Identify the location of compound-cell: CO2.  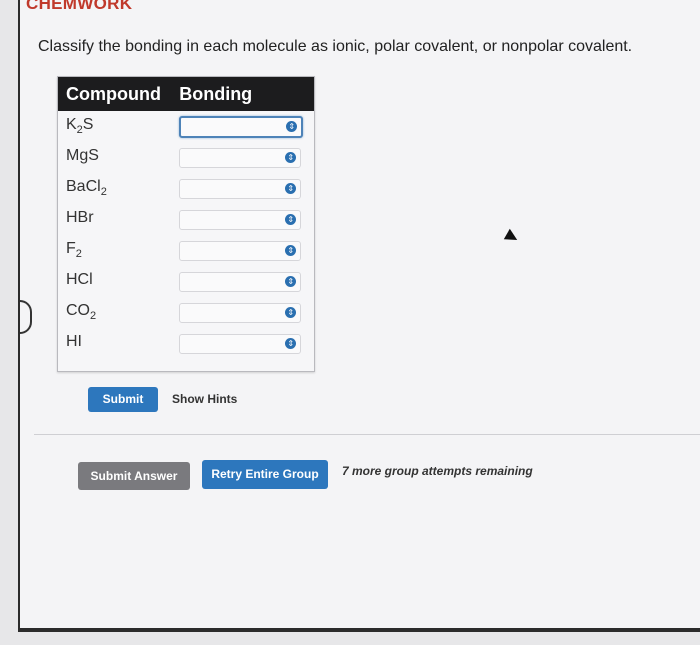
(81, 312).